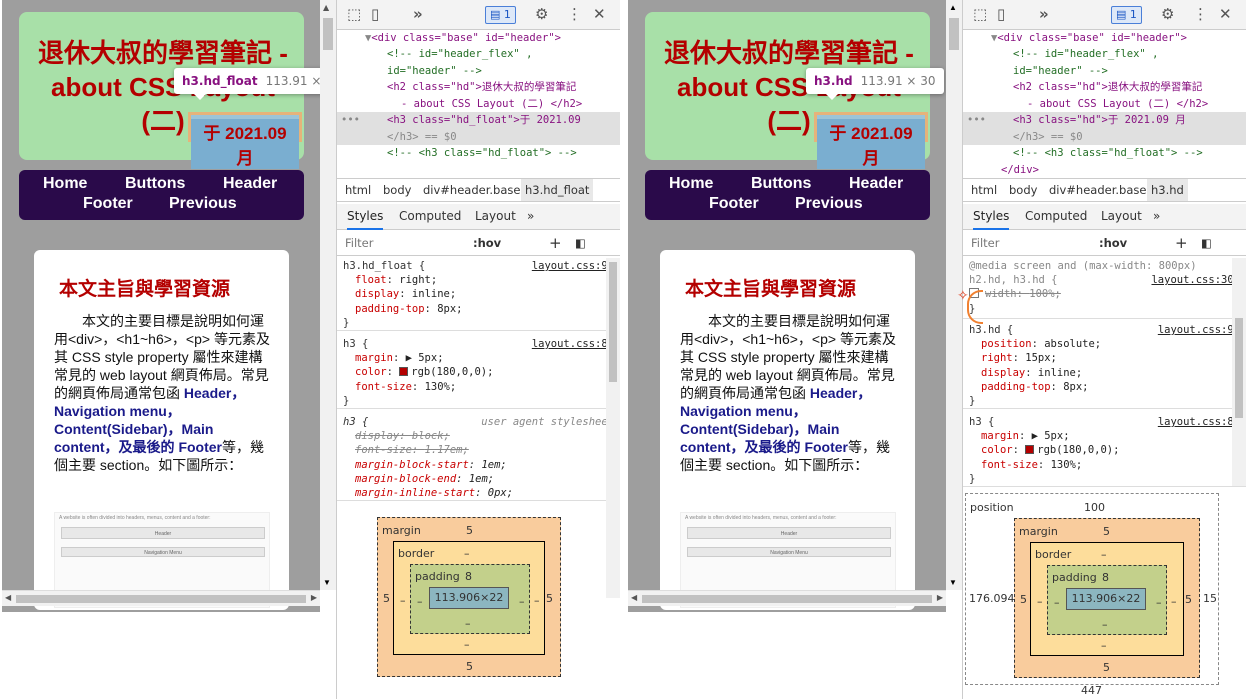 The height and width of the screenshot is (699, 1246). Describe the element at coordinates (963, 296) in the screenshot. I see `sparkle-icon: ✧` at that location.